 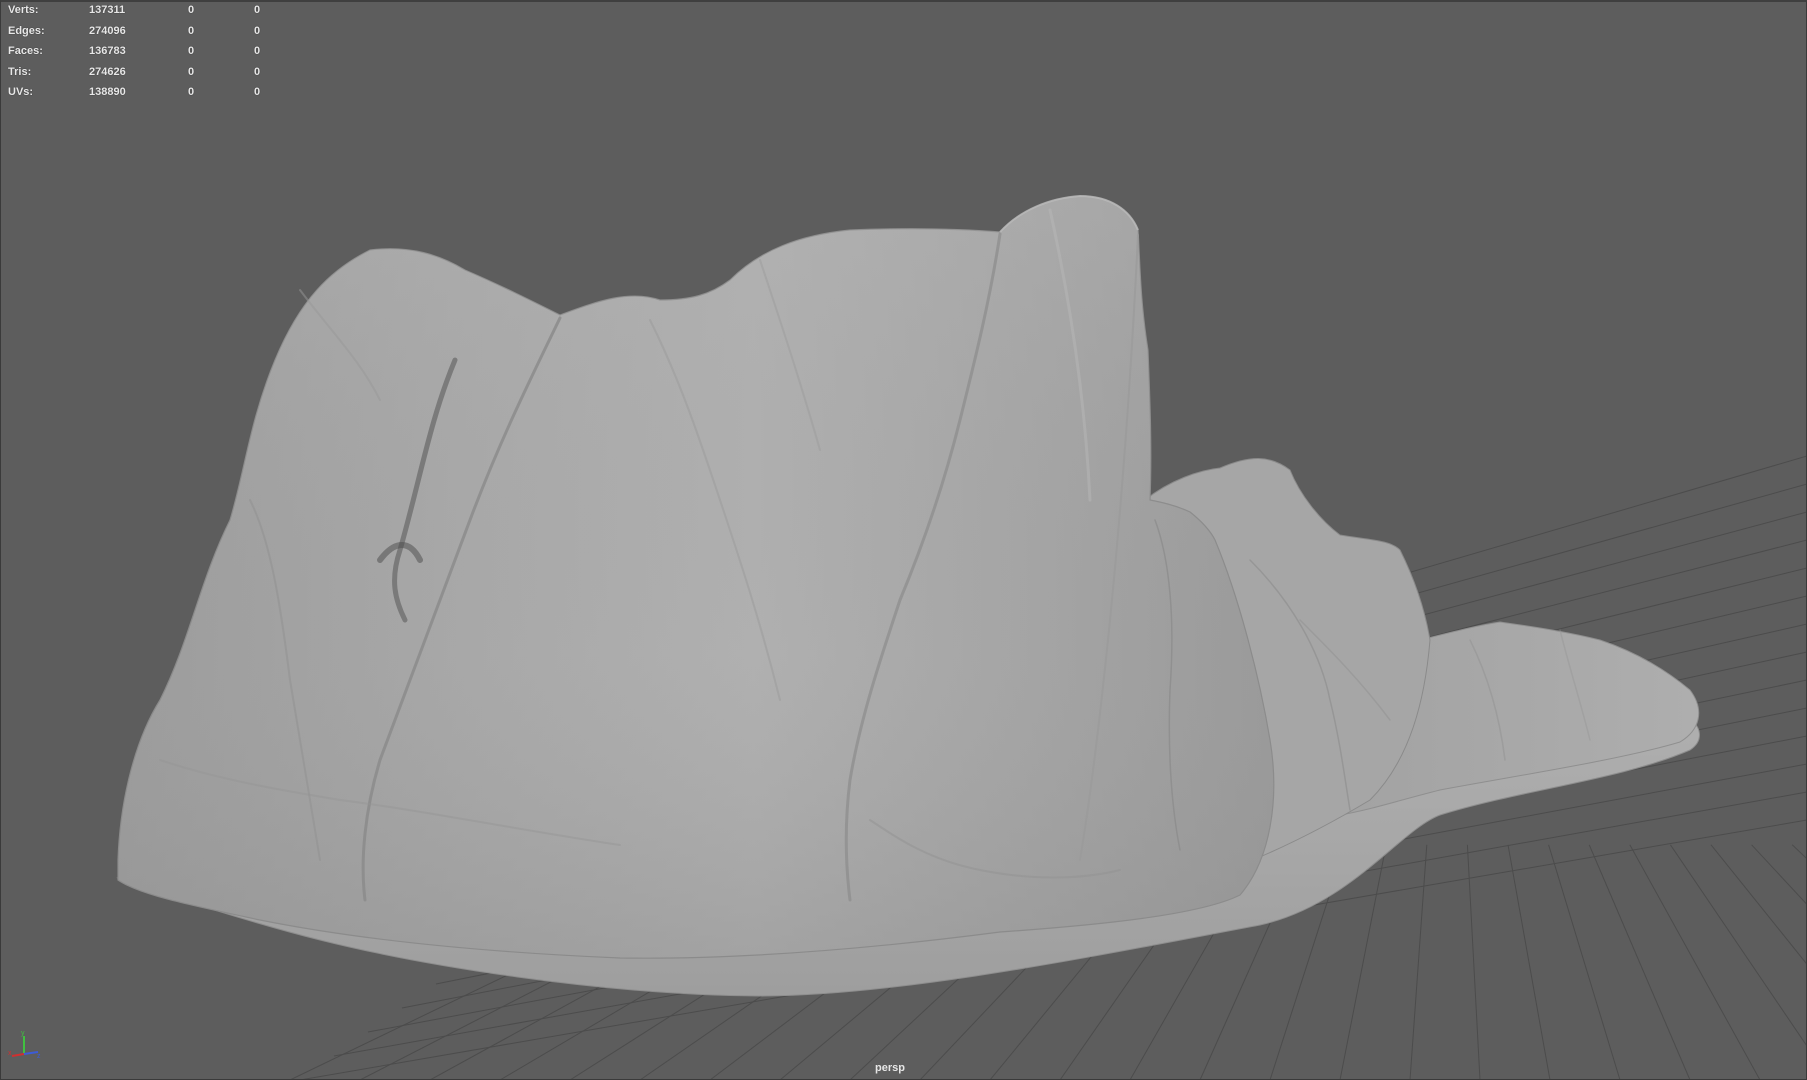 I want to click on hud-count: 138890, so click(x=107, y=92).